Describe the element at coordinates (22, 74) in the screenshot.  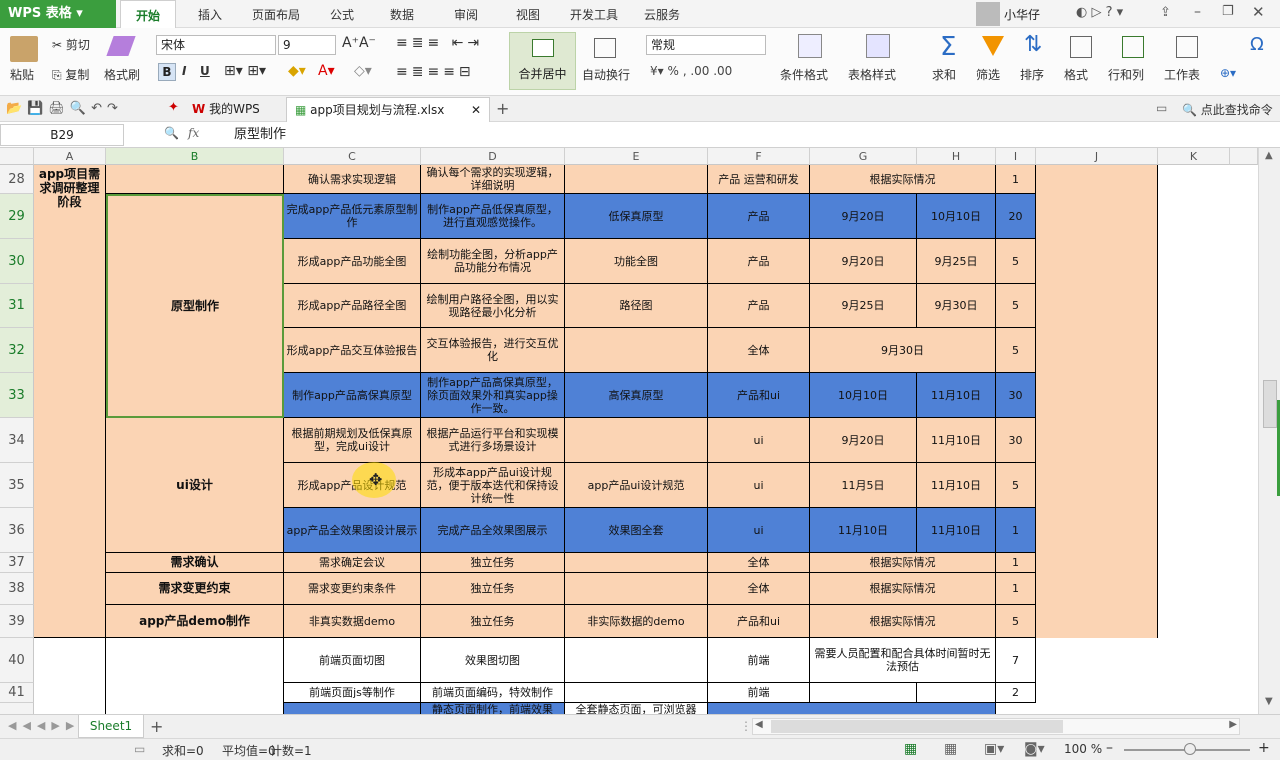
I see `paste-button: 粘贴` at that location.